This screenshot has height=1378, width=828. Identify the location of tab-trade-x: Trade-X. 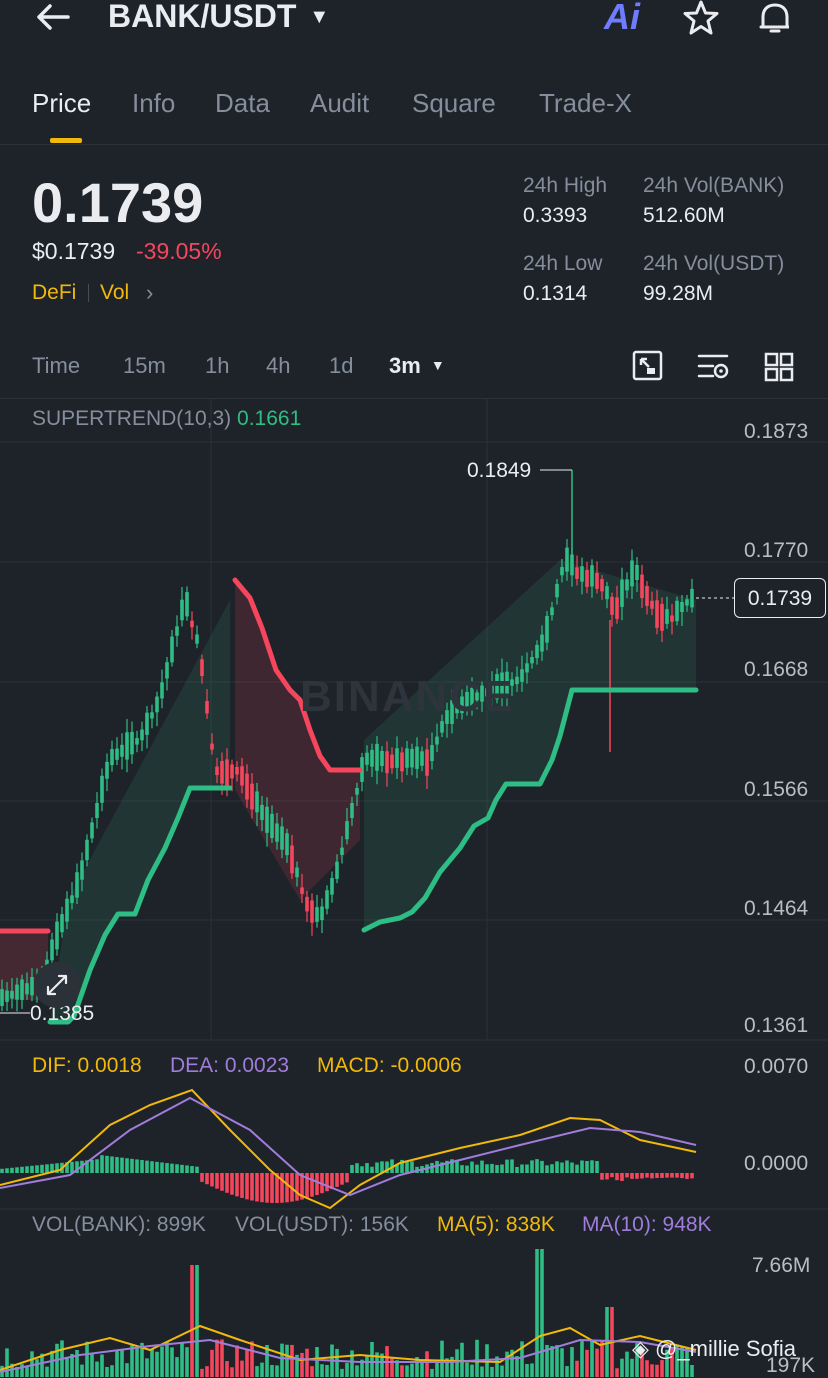
(585, 103).